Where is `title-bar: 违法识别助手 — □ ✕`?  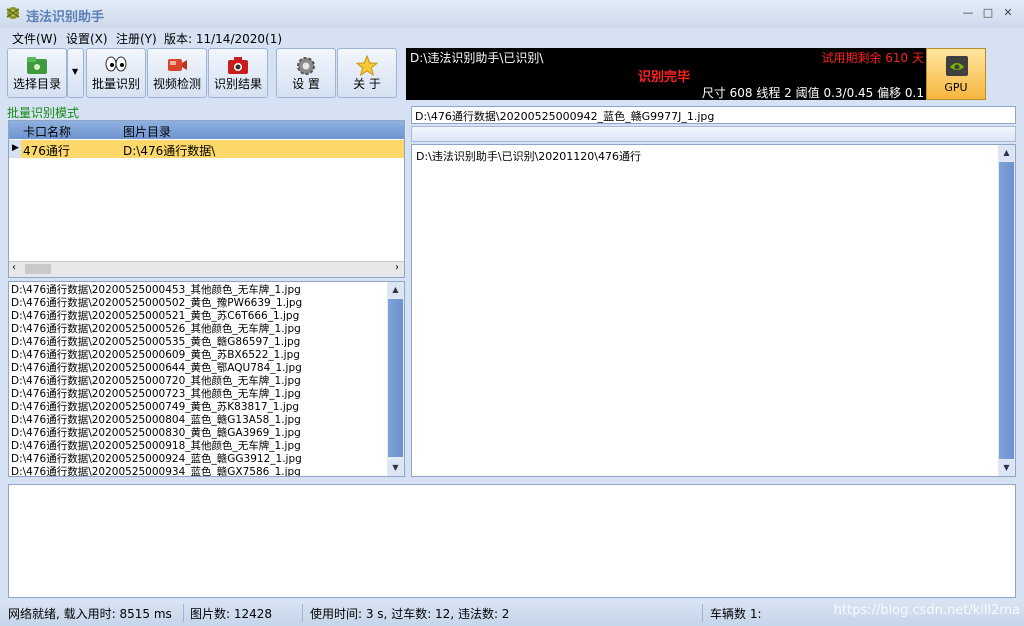 title-bar: 违法识别助手 — □ ✕ is located at coordinates (512, 14).